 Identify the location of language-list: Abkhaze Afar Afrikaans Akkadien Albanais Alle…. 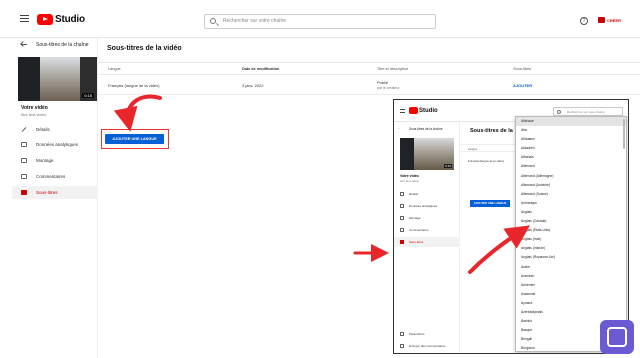
(571, 234).